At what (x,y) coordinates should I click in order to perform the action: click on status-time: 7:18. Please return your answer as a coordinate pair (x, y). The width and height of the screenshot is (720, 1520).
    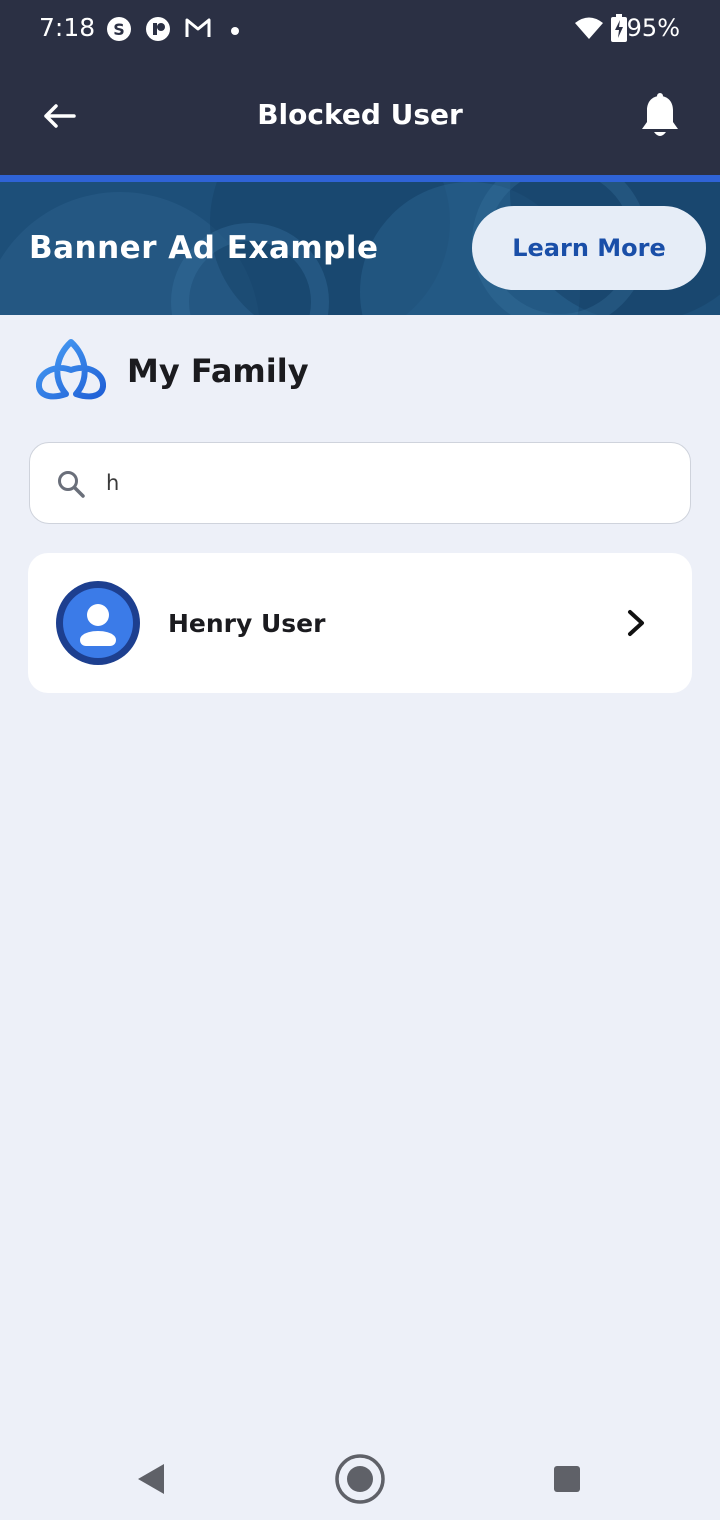
    Looking at the image, I should click on (67, 27).